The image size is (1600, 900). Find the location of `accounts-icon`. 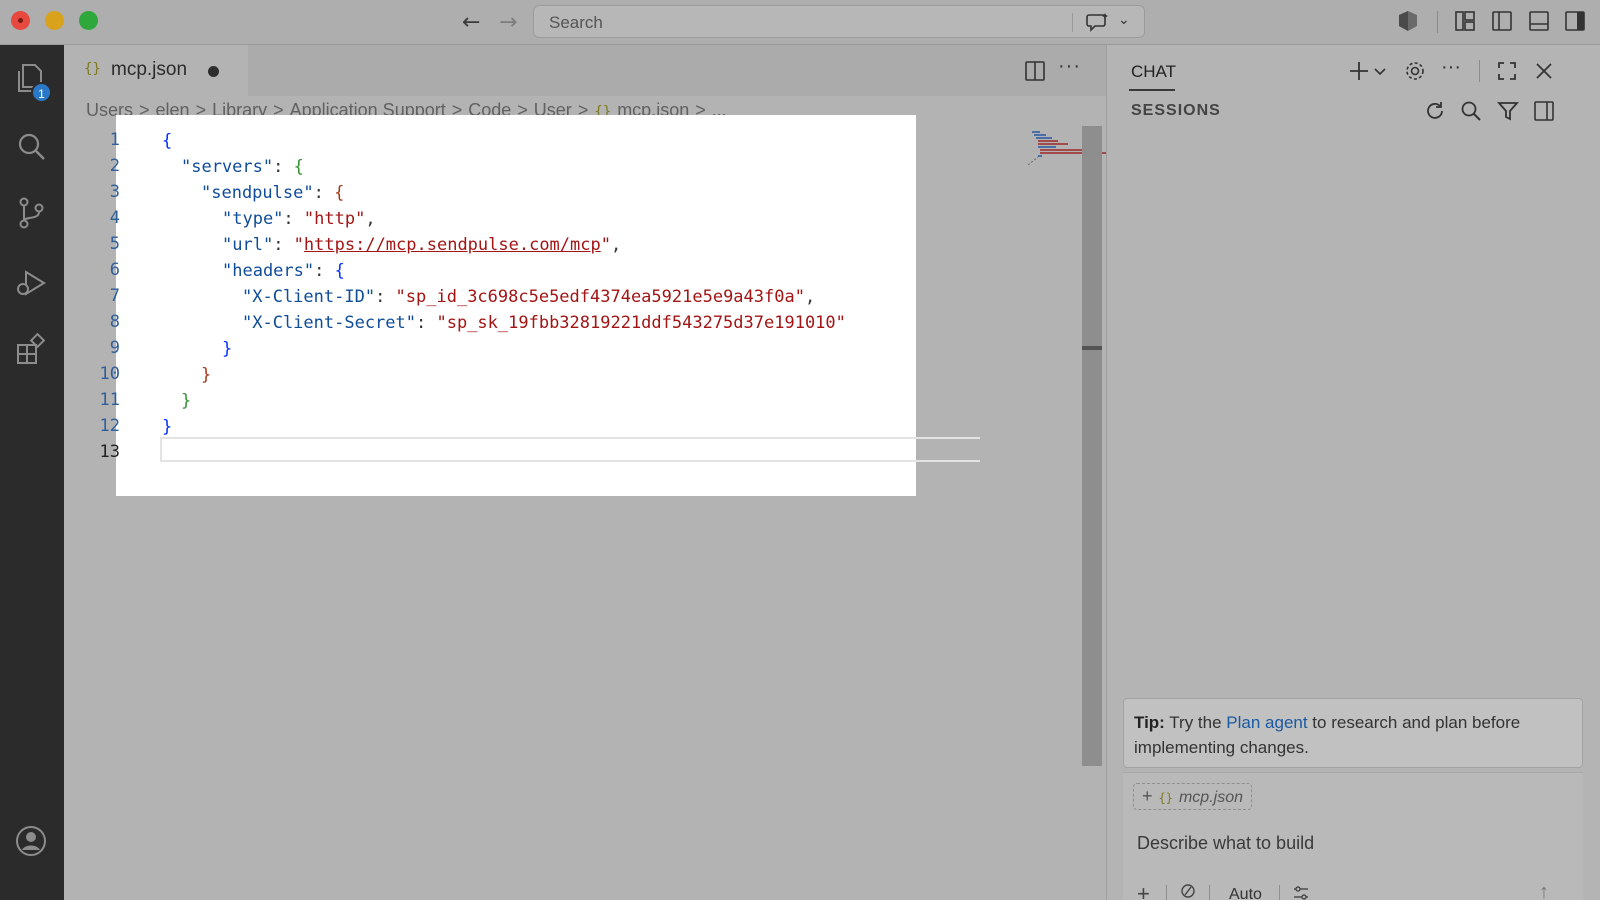

accounts-icon is located at coordinates (31, 841).